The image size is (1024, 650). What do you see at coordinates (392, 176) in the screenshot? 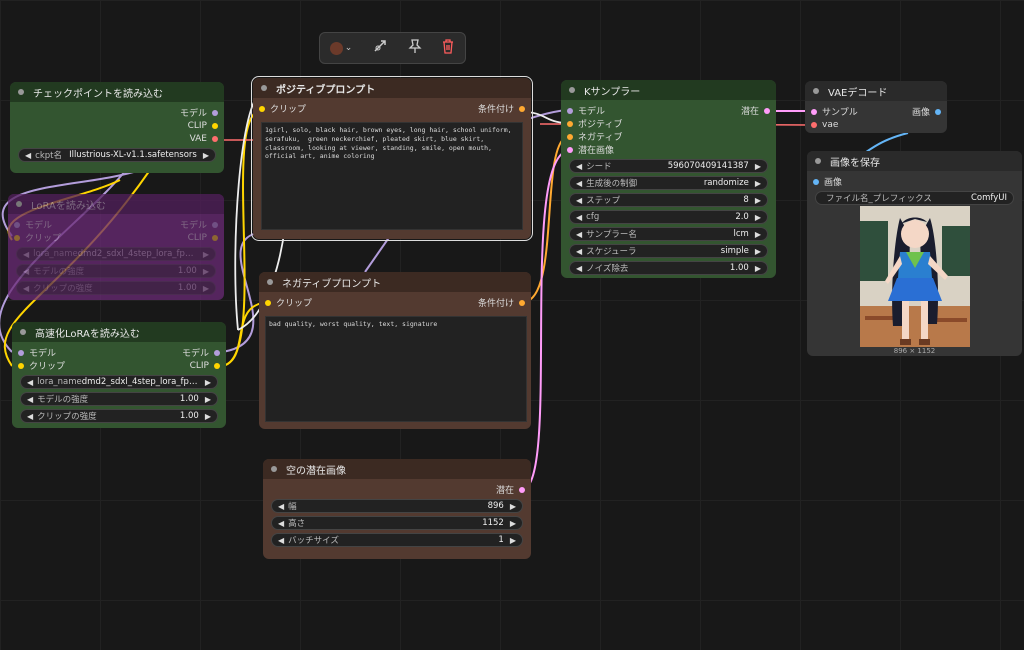
I see `positive-prompt-textarea` at bounding box center [392, 176].